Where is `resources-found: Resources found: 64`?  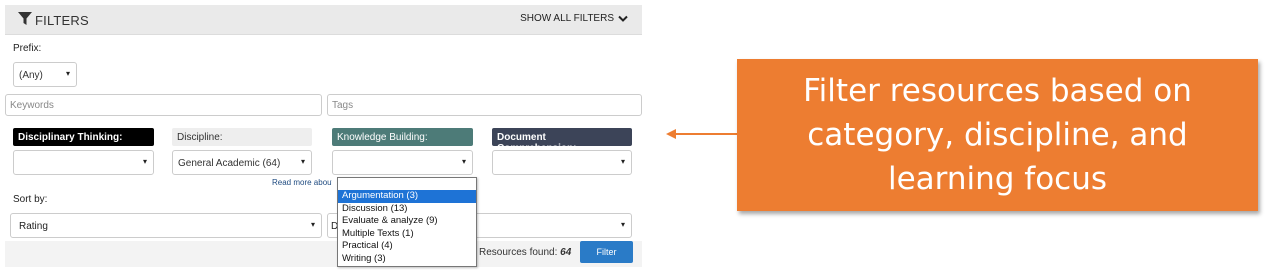 resources-found: Resources found: 64 is located at coordinates (525, 252).